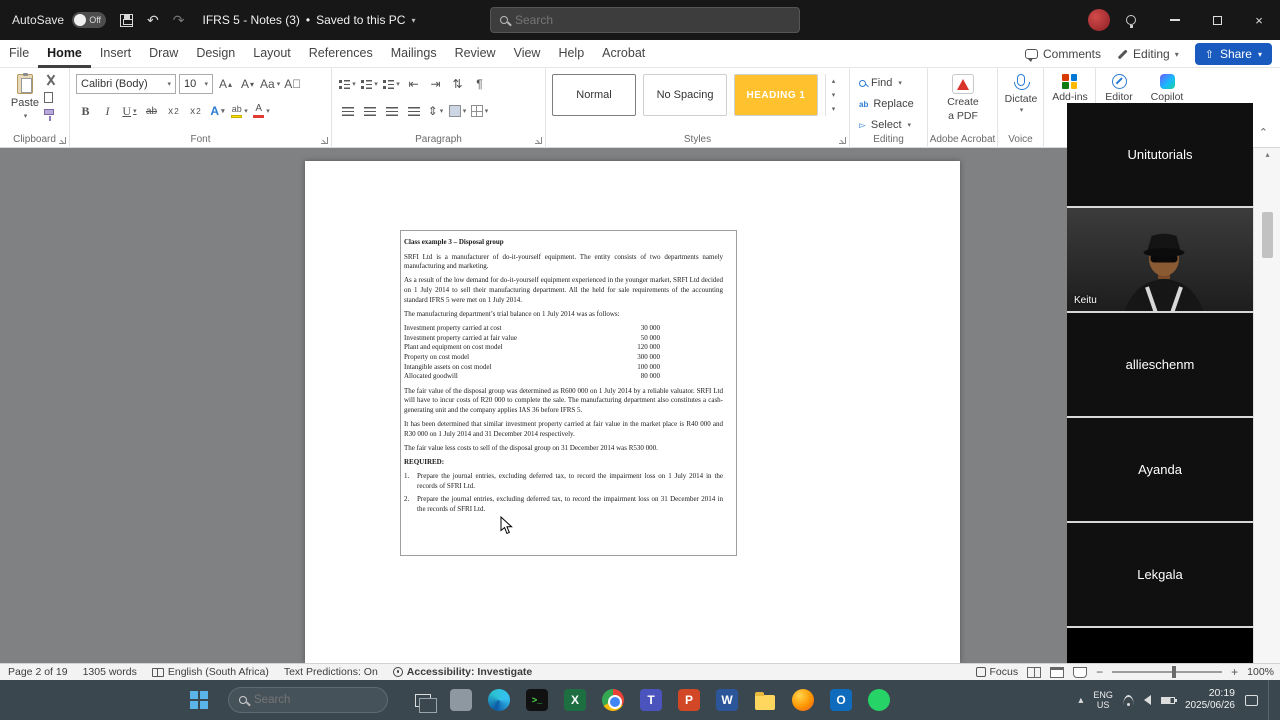  What do you see at coordinates (1174, 672) in the screenshot?
I see `zoom-slider-thumb` at bounding box center [1174, 672].